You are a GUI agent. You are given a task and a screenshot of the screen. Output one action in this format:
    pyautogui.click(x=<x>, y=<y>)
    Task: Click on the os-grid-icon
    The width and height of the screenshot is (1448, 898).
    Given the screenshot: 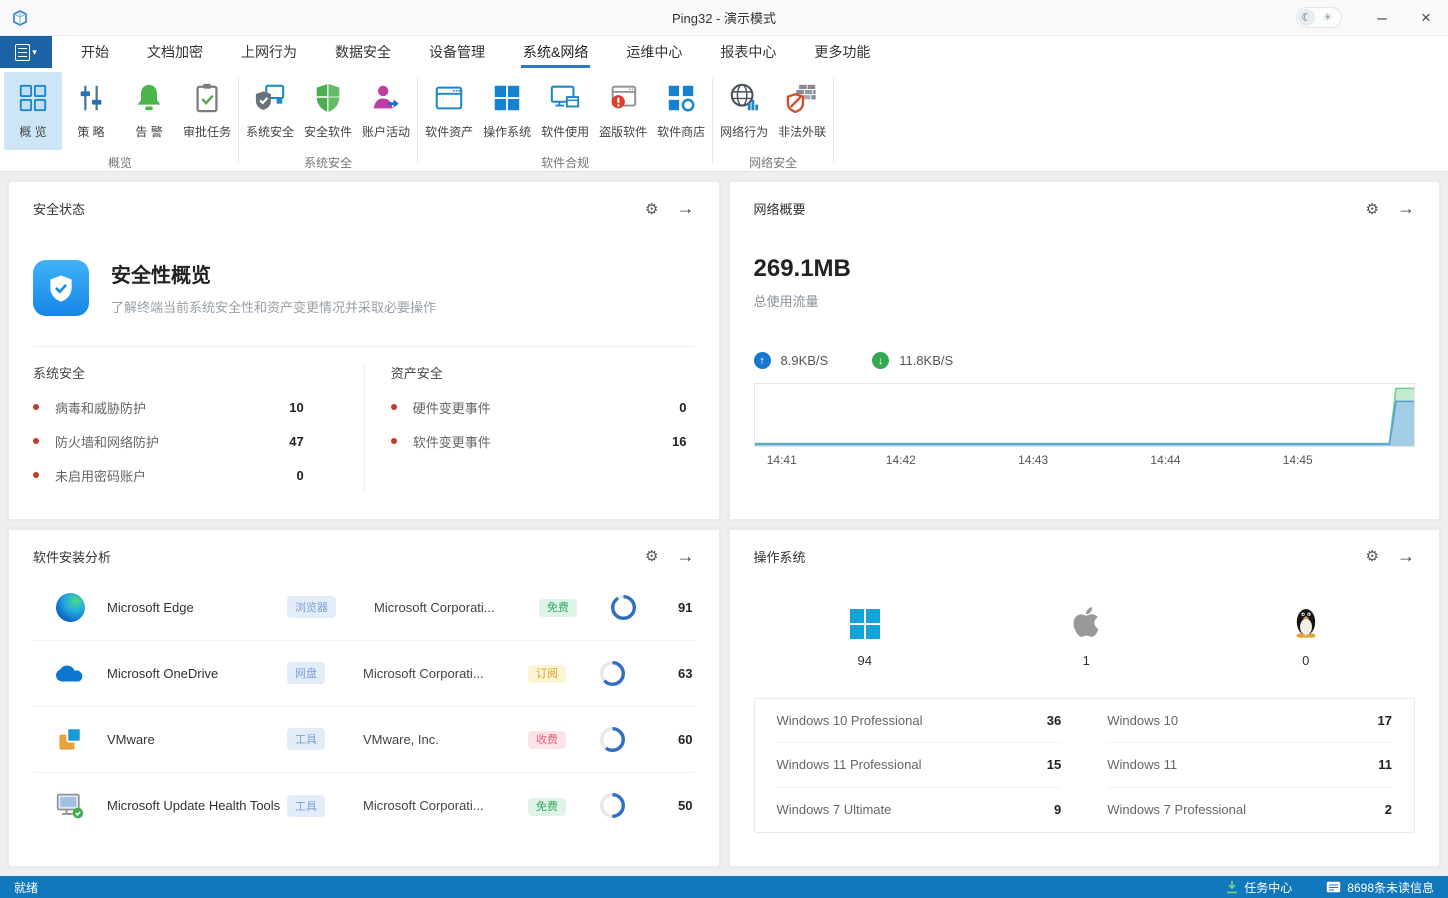 What is the action you would take?
    pyautogui.click(x=507, y=98)
    